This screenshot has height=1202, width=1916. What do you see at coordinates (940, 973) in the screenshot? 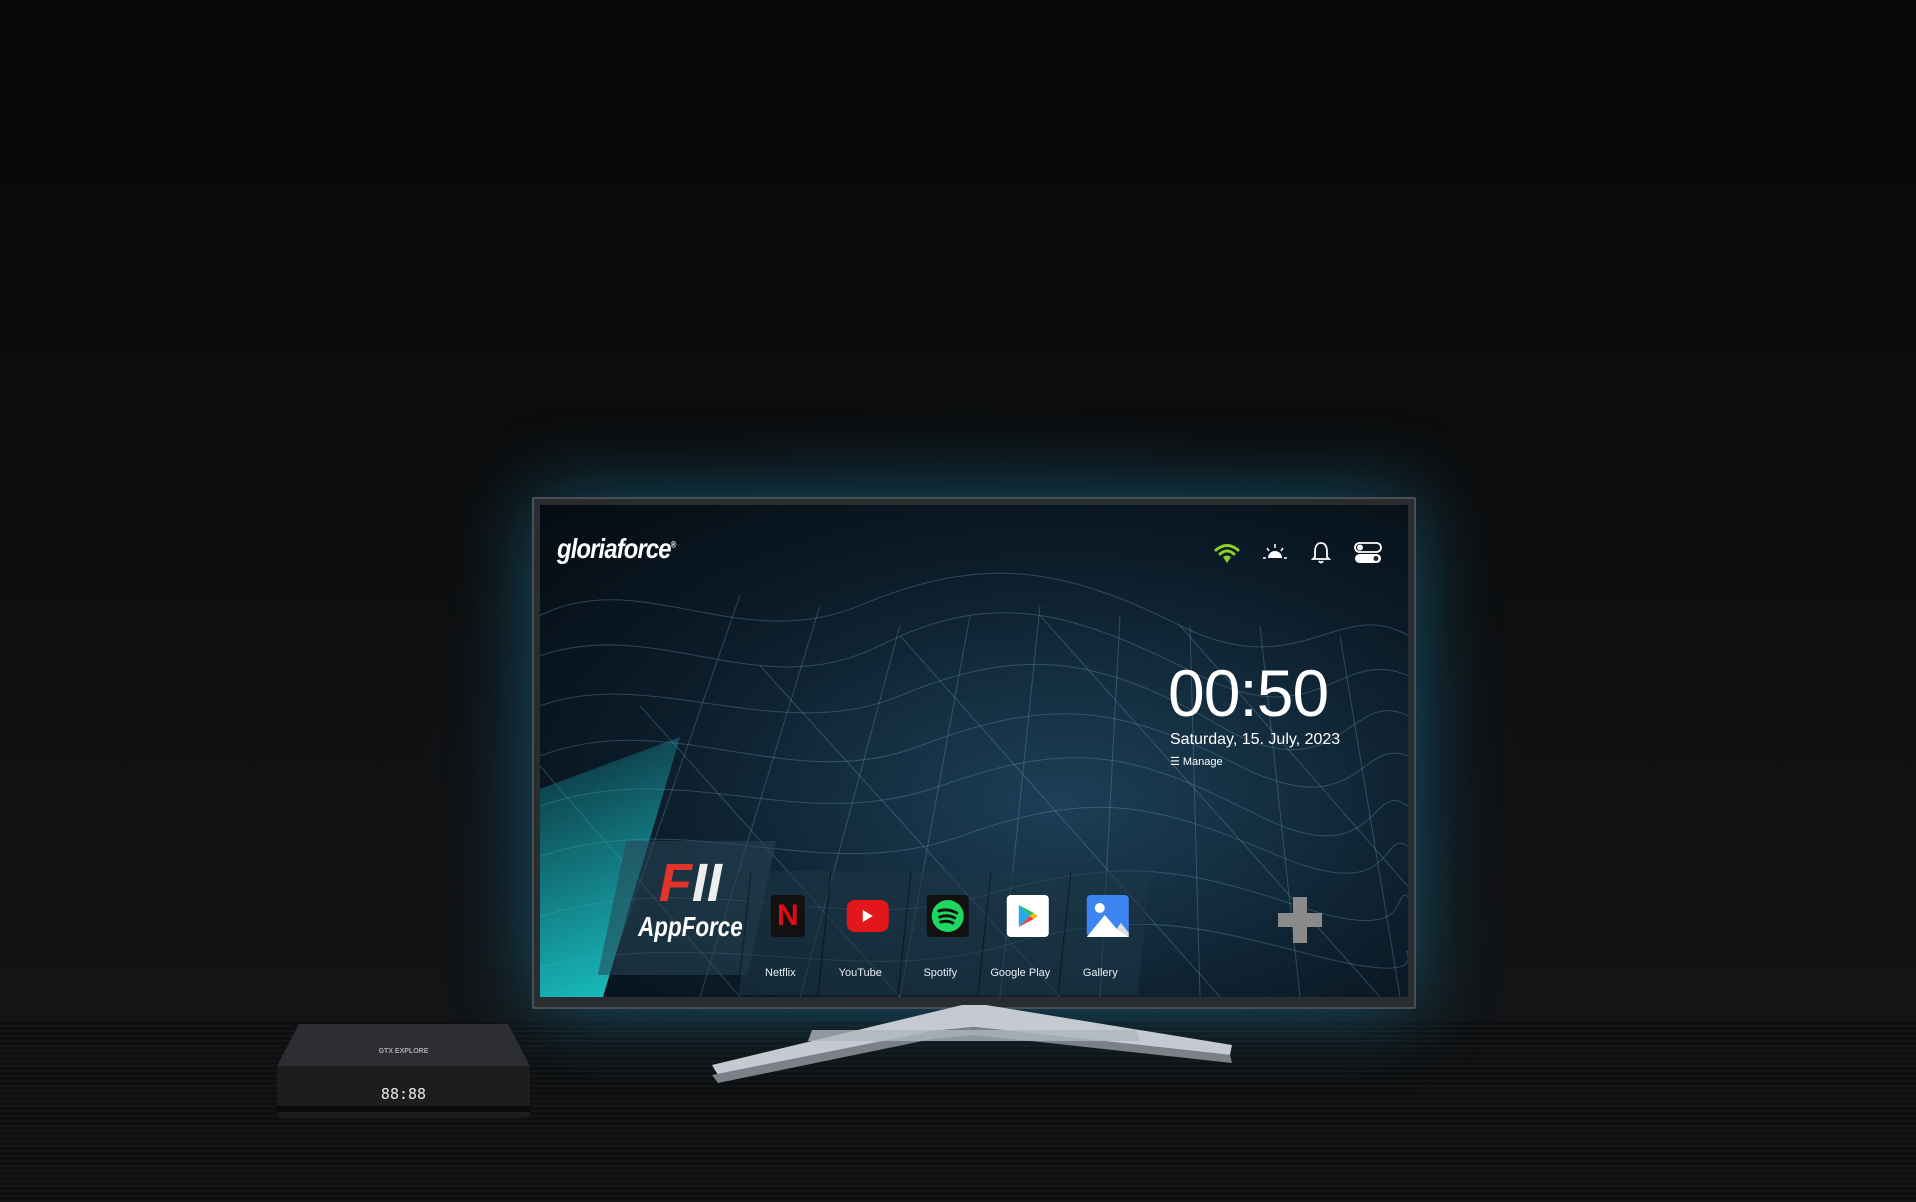
I see `app-label: Spotify` at bounding box center [940, 973].